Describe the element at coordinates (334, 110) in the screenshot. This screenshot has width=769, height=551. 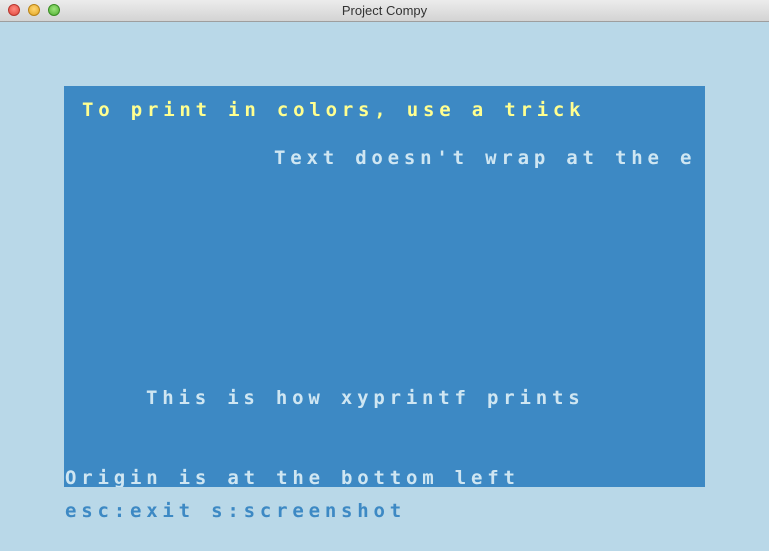
I see `colored-text-line: To print in colors, use a trick` at that location.